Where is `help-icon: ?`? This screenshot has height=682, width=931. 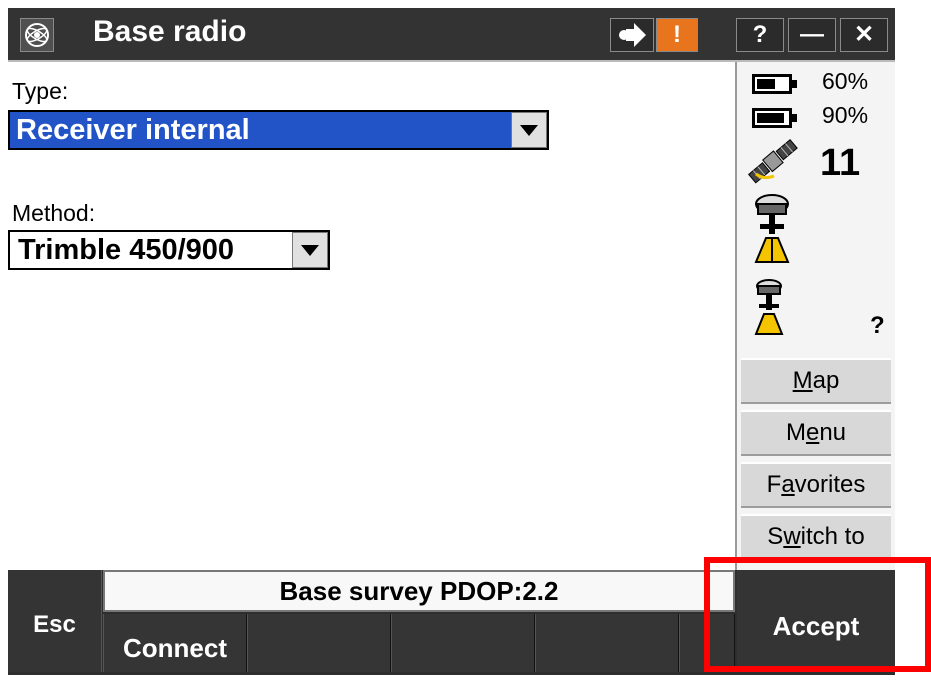
help-icon: ? is located at coordinates (760, 34).